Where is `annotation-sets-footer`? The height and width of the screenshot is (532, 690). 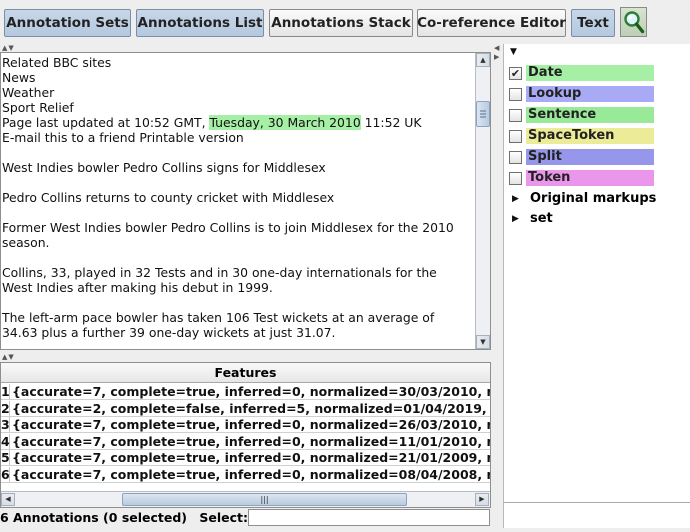
annotation-sets-footer is located at coordinates (596, 515).